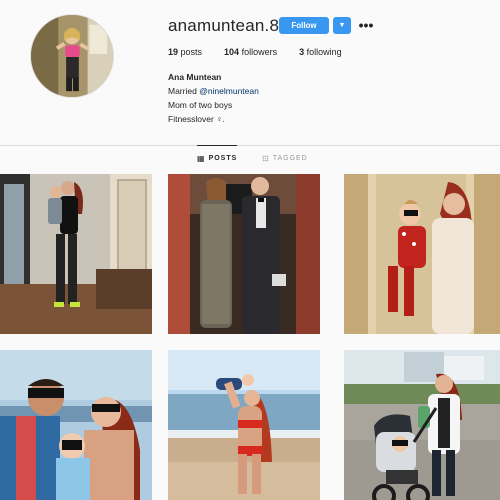  I want to click on post-image-mother-baby-curtains, so click(422, 254).